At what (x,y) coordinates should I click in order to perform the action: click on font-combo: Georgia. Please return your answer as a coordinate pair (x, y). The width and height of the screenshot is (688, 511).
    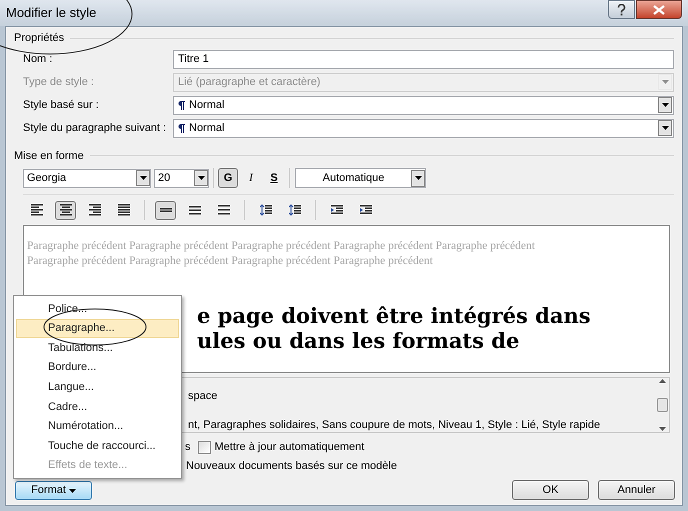
    Looking at the image, I should click on (87, 178).